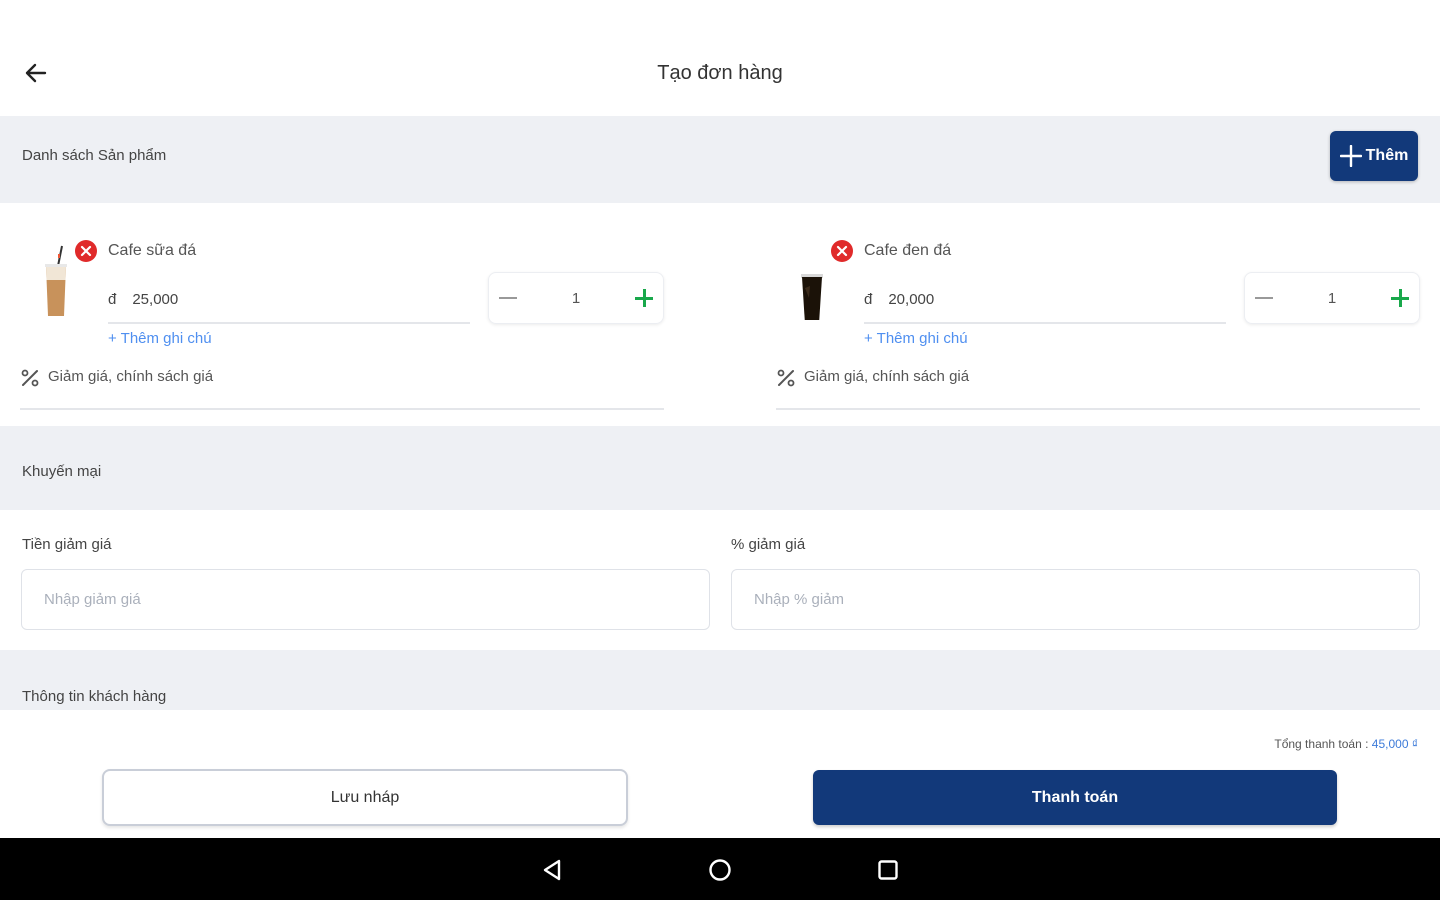 The height and width of the screenshot is (900, 1440). I want to click on triangle-back-icon, so click(552, 870).